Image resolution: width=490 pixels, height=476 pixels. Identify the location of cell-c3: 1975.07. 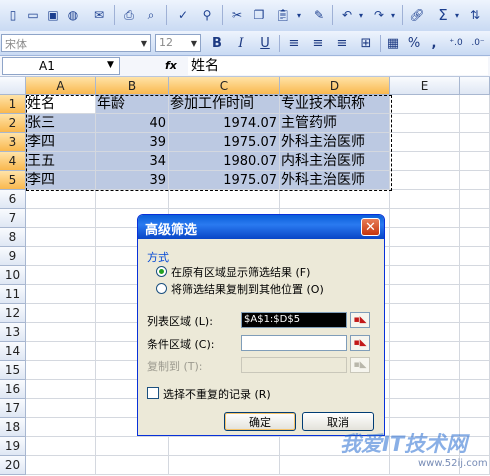
(224, 142).